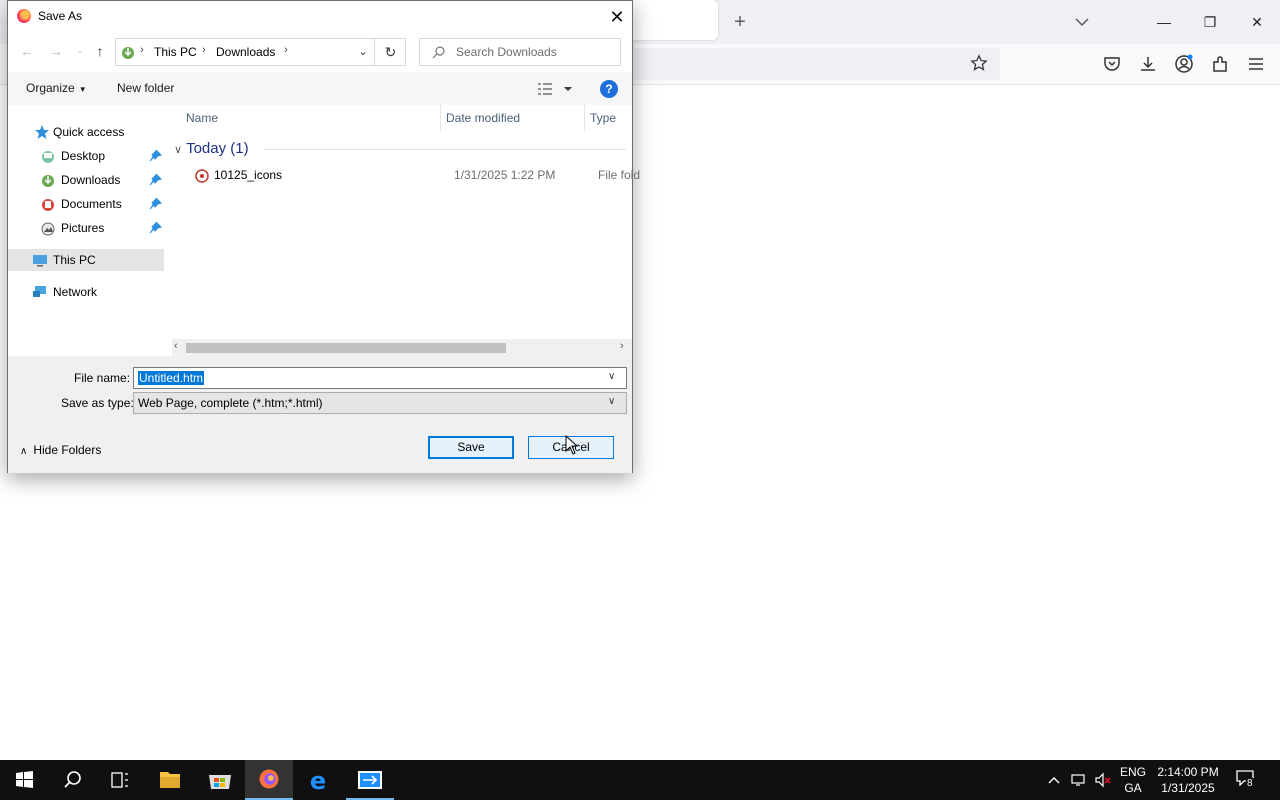 This screenshot has width=1280, height=800. What do you see at coordinates (536, 52) in the screenshot?
I see `search-input` at bounding box center [536, 52].